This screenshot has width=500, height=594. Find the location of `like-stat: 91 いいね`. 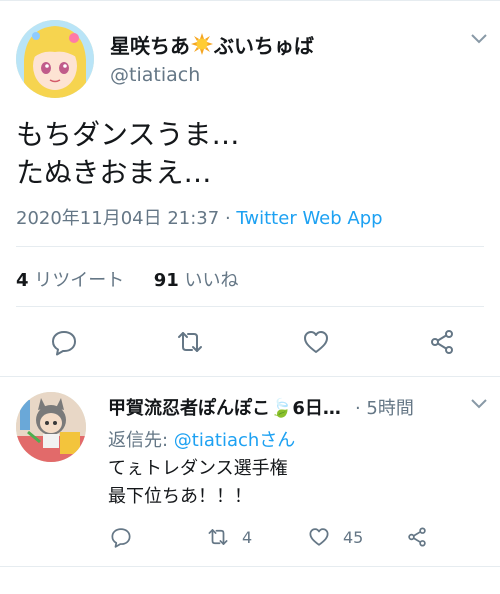

like-stat: 91 いいね is located at coordinates (196, 280).